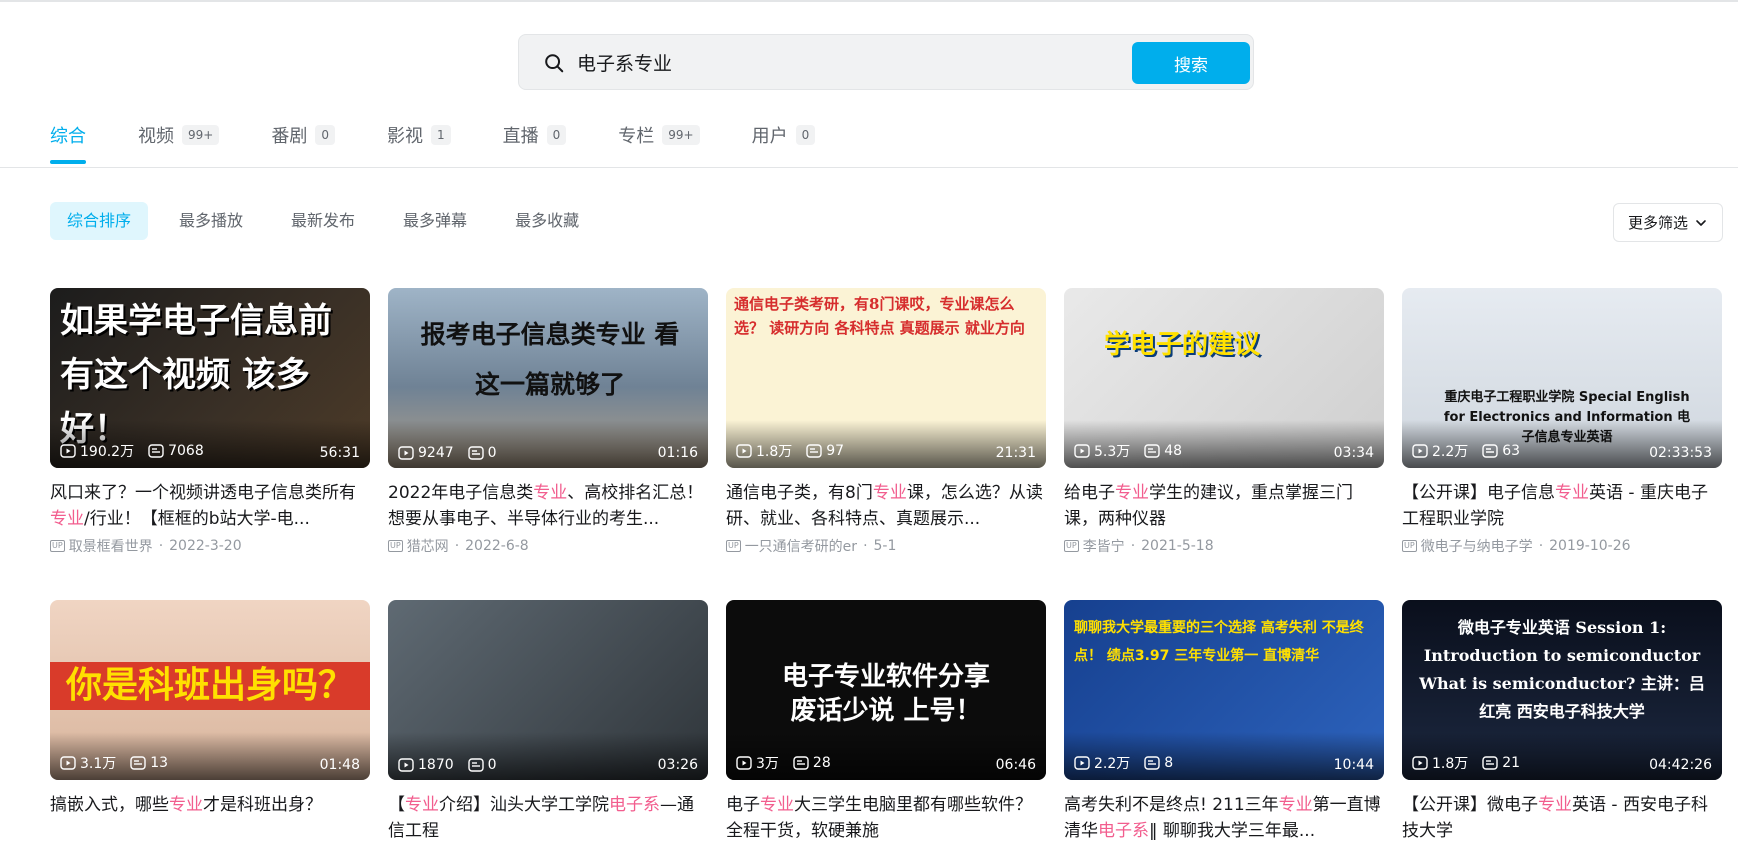  What do you see at coordinates (1224, 378) in the screenshot?
I see `video-thumbnail: 学电子的建议 5.3万 48 03:34` at bounding box center [1224, 378].